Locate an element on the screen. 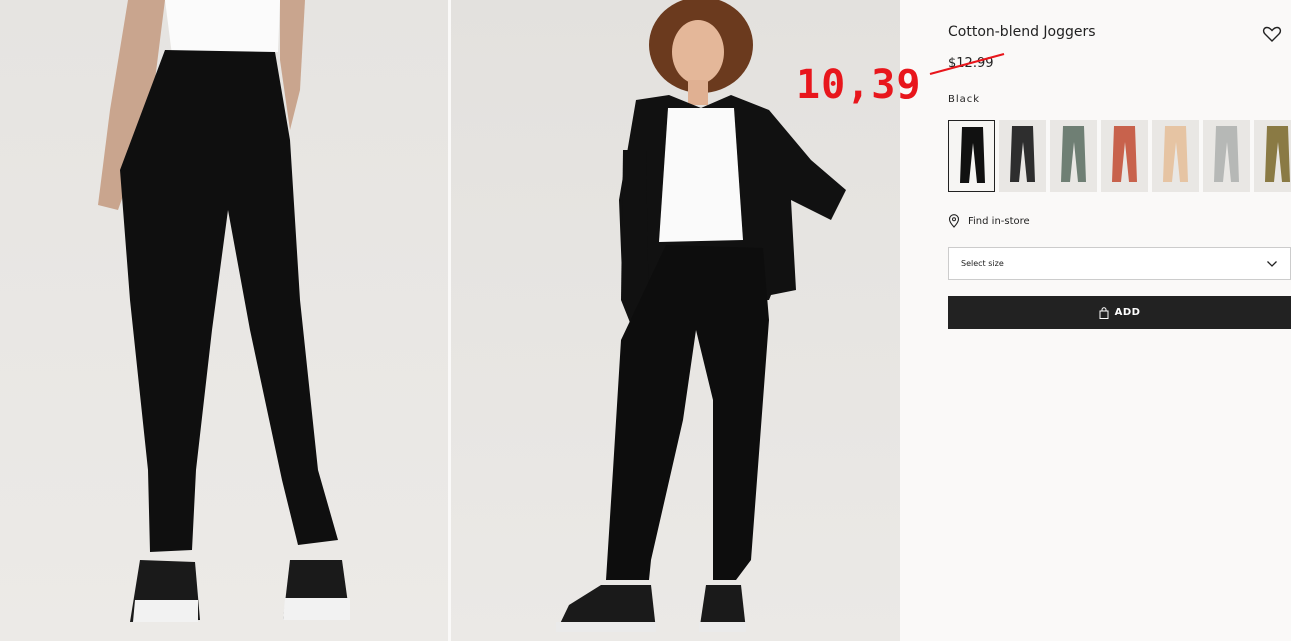  color-swatch-black is located at coordinates (971, 156).